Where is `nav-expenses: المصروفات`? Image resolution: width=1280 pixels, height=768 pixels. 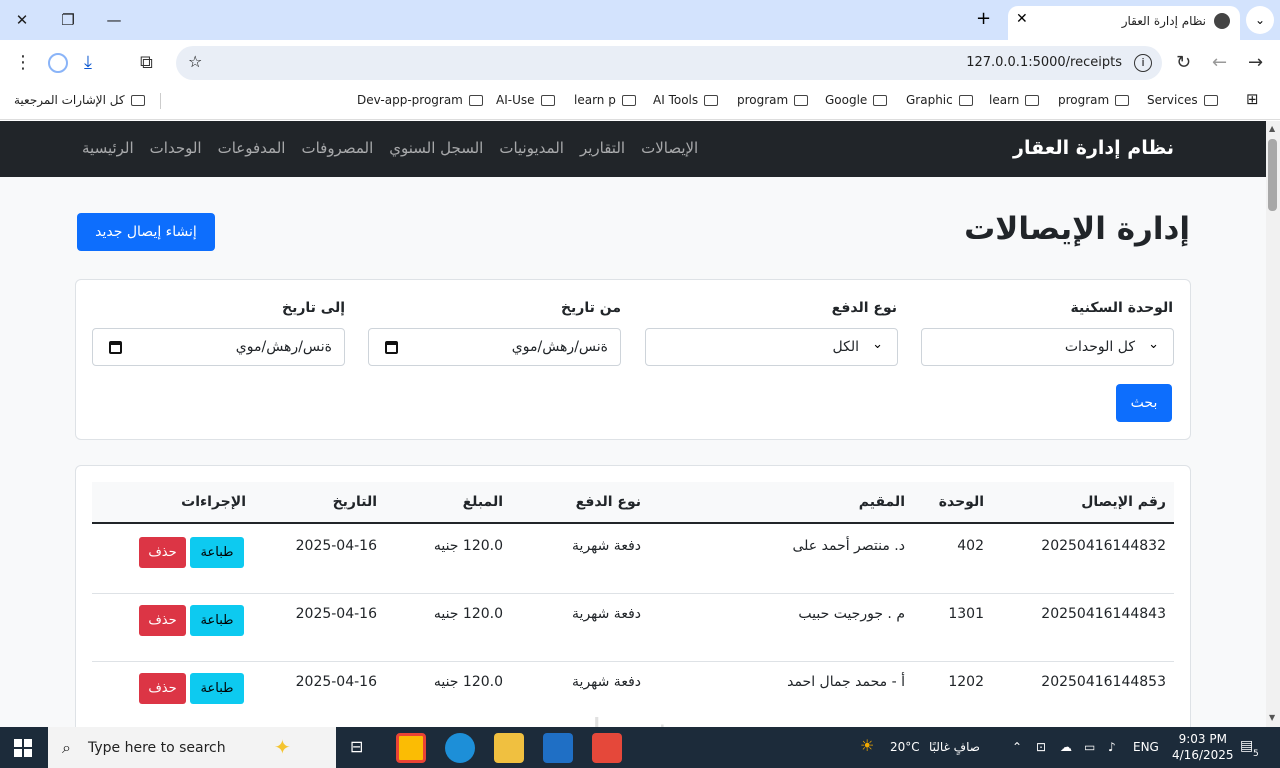
nav-expenses: المصروفات is located at coordinates (337, 148).